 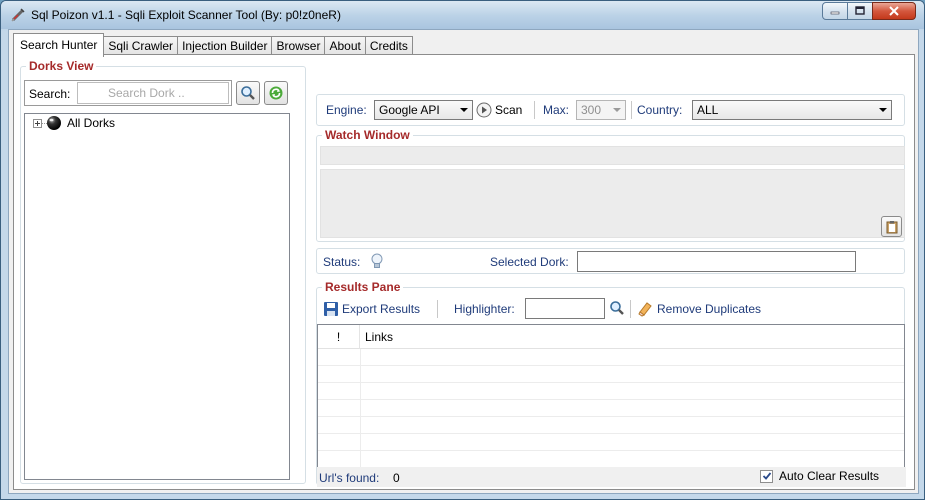 I want to click on scan-button: Scan, so click(x=499, y=110).